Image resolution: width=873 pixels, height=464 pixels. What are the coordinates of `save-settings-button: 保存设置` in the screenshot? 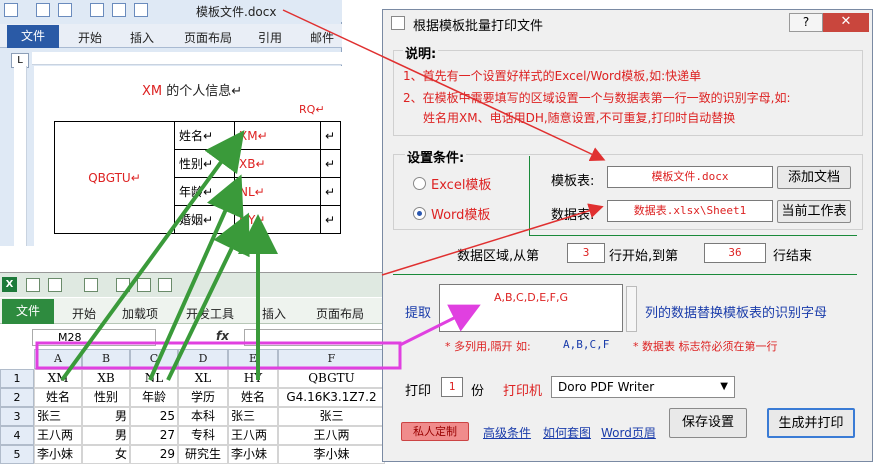 It's located at (708, 423).